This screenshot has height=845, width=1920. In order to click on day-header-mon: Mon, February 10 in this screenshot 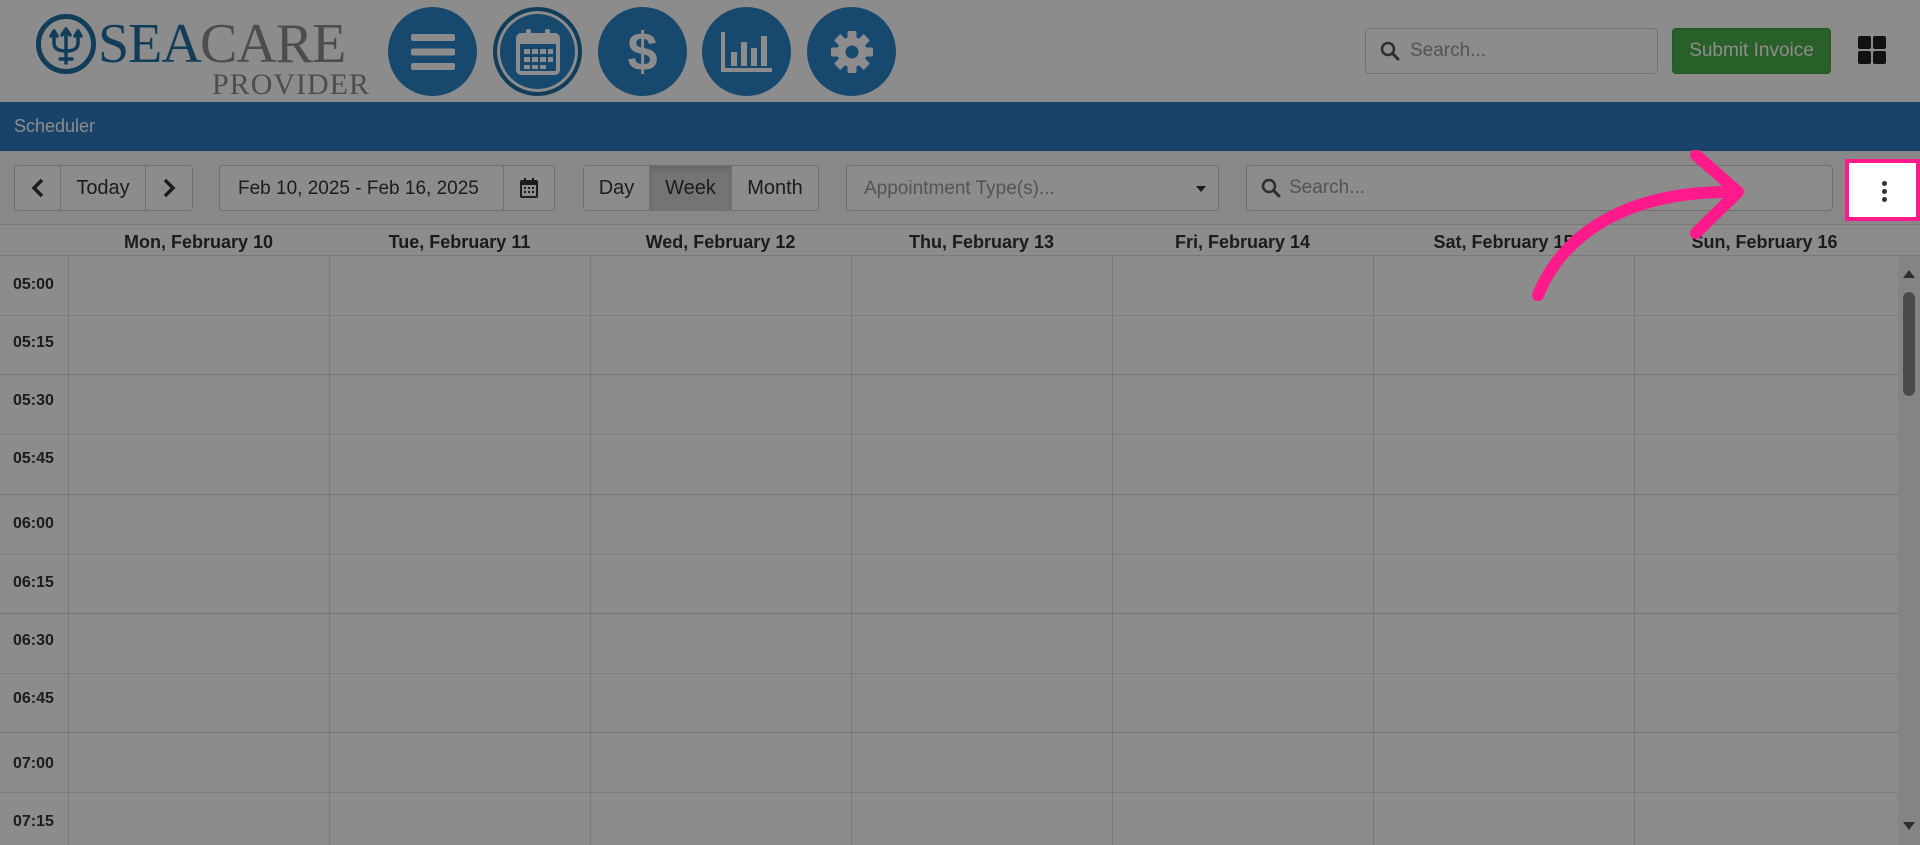, I will do `click(198, 242)`.